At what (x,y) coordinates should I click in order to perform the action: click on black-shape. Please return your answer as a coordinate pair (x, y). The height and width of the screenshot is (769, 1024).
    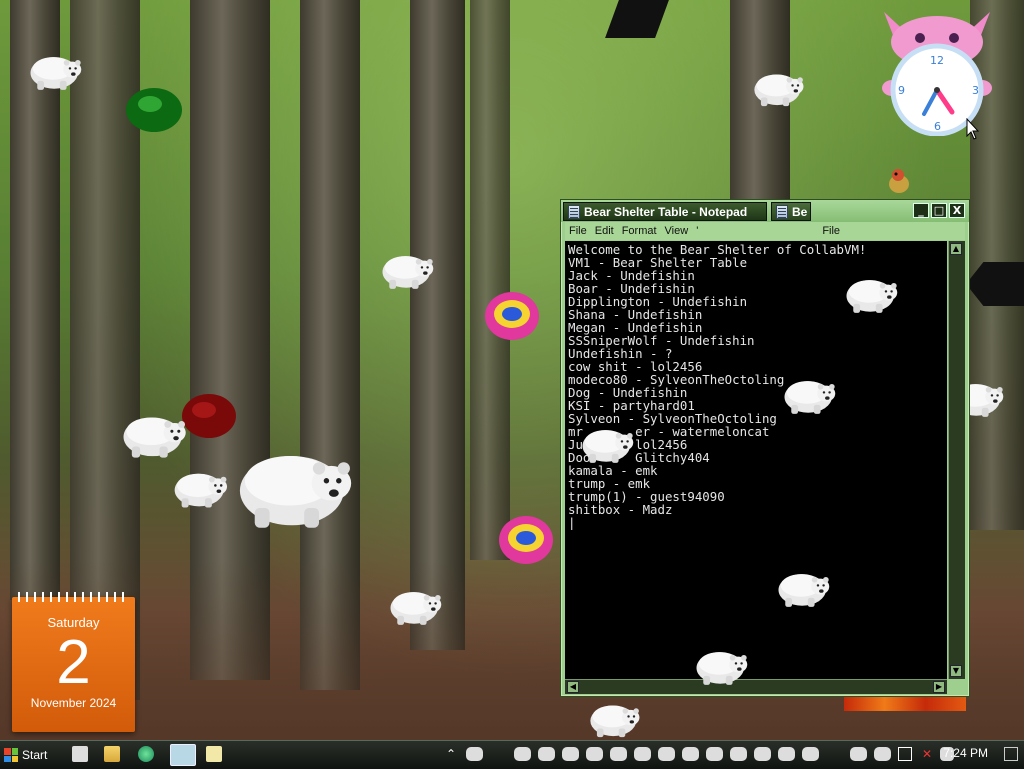
    Looking at the image, I should click on (637, 19).